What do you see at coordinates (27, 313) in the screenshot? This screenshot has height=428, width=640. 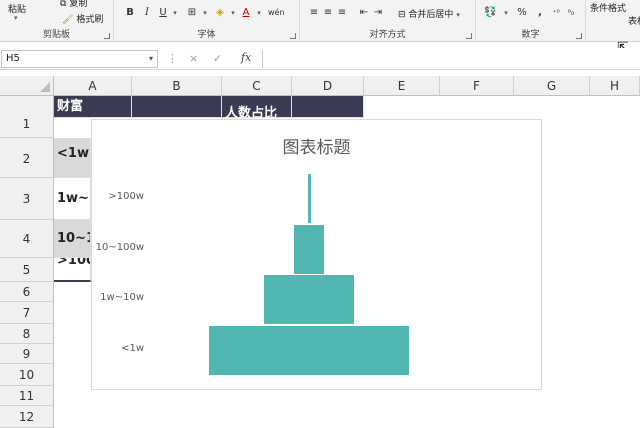 I see `row-header-7: 7` at bounding box center [27, 313].